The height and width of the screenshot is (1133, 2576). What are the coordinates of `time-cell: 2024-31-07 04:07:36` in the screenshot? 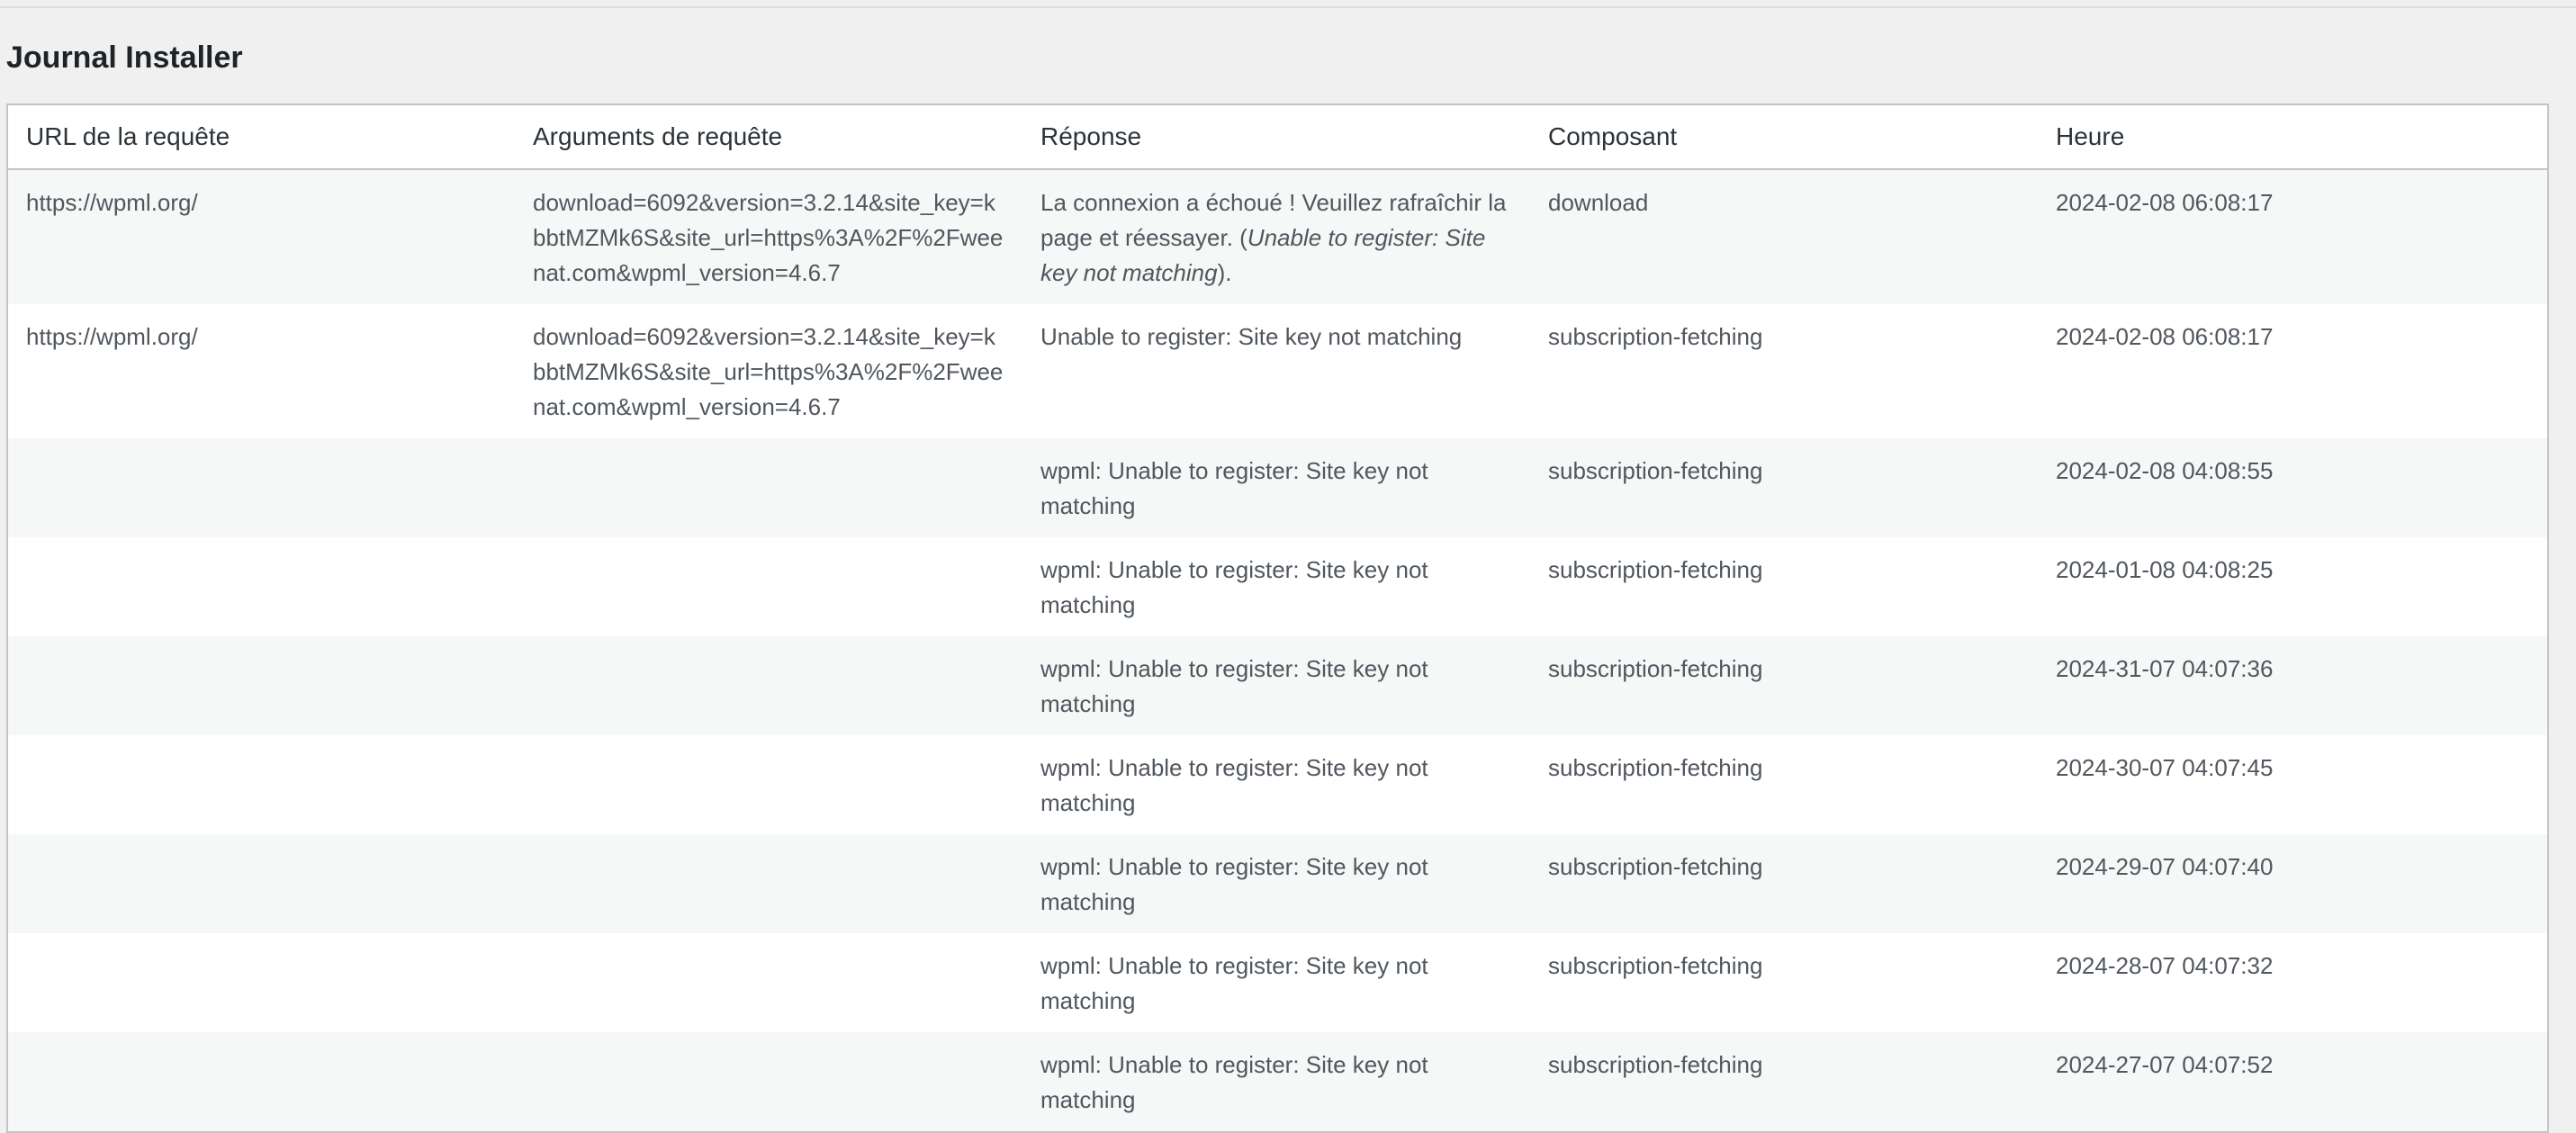 It's located at (2293, 685).